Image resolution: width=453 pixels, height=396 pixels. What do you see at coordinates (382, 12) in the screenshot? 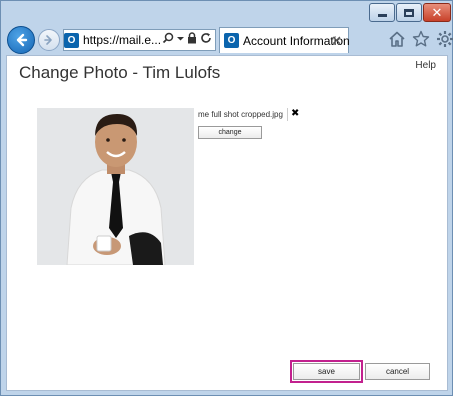
I see `minimize-button` at bounding box center [382, 12].